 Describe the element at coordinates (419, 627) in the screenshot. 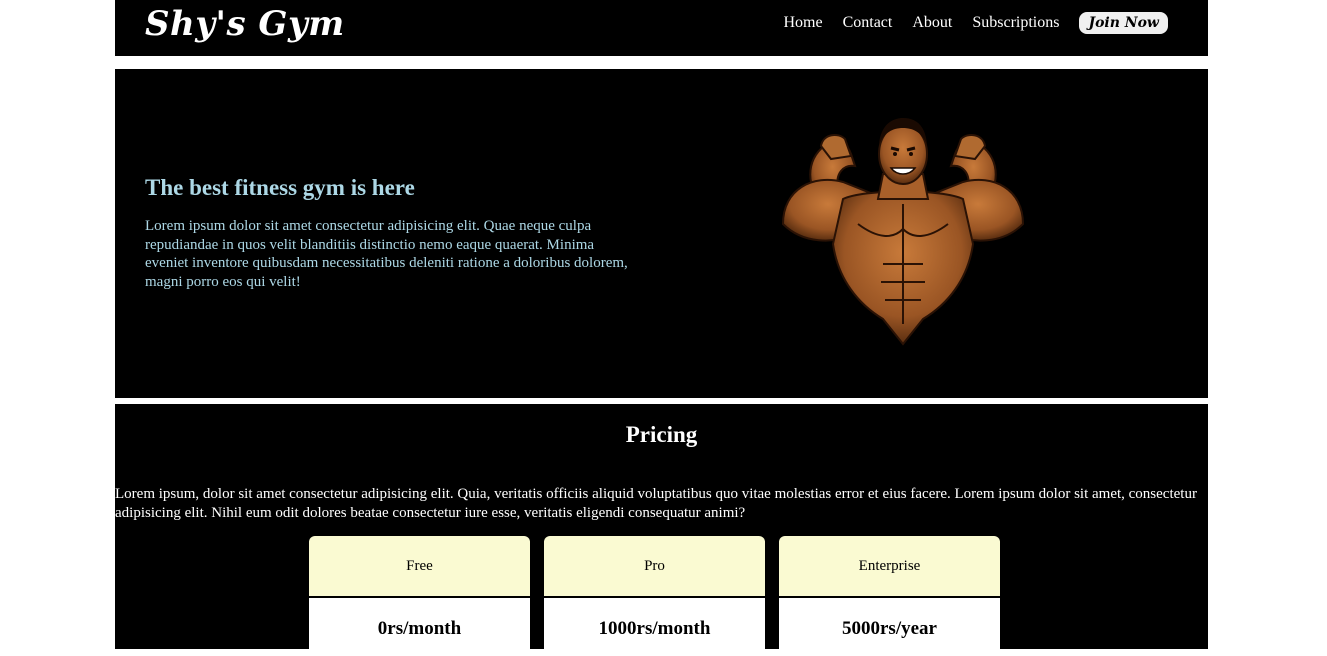

I see `plan-price: 0rs/month` at that location.